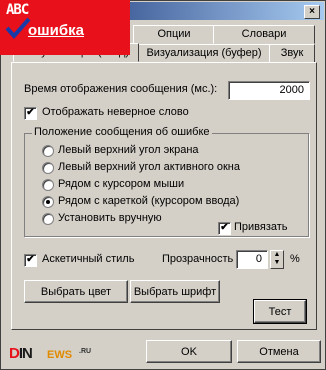 This screenshot has width=326, height=370. Describe the element at coordinates (121, 184) in the screenshot. I see `radio-near-mouse-label: Рядом с курсором мыши` at that location.